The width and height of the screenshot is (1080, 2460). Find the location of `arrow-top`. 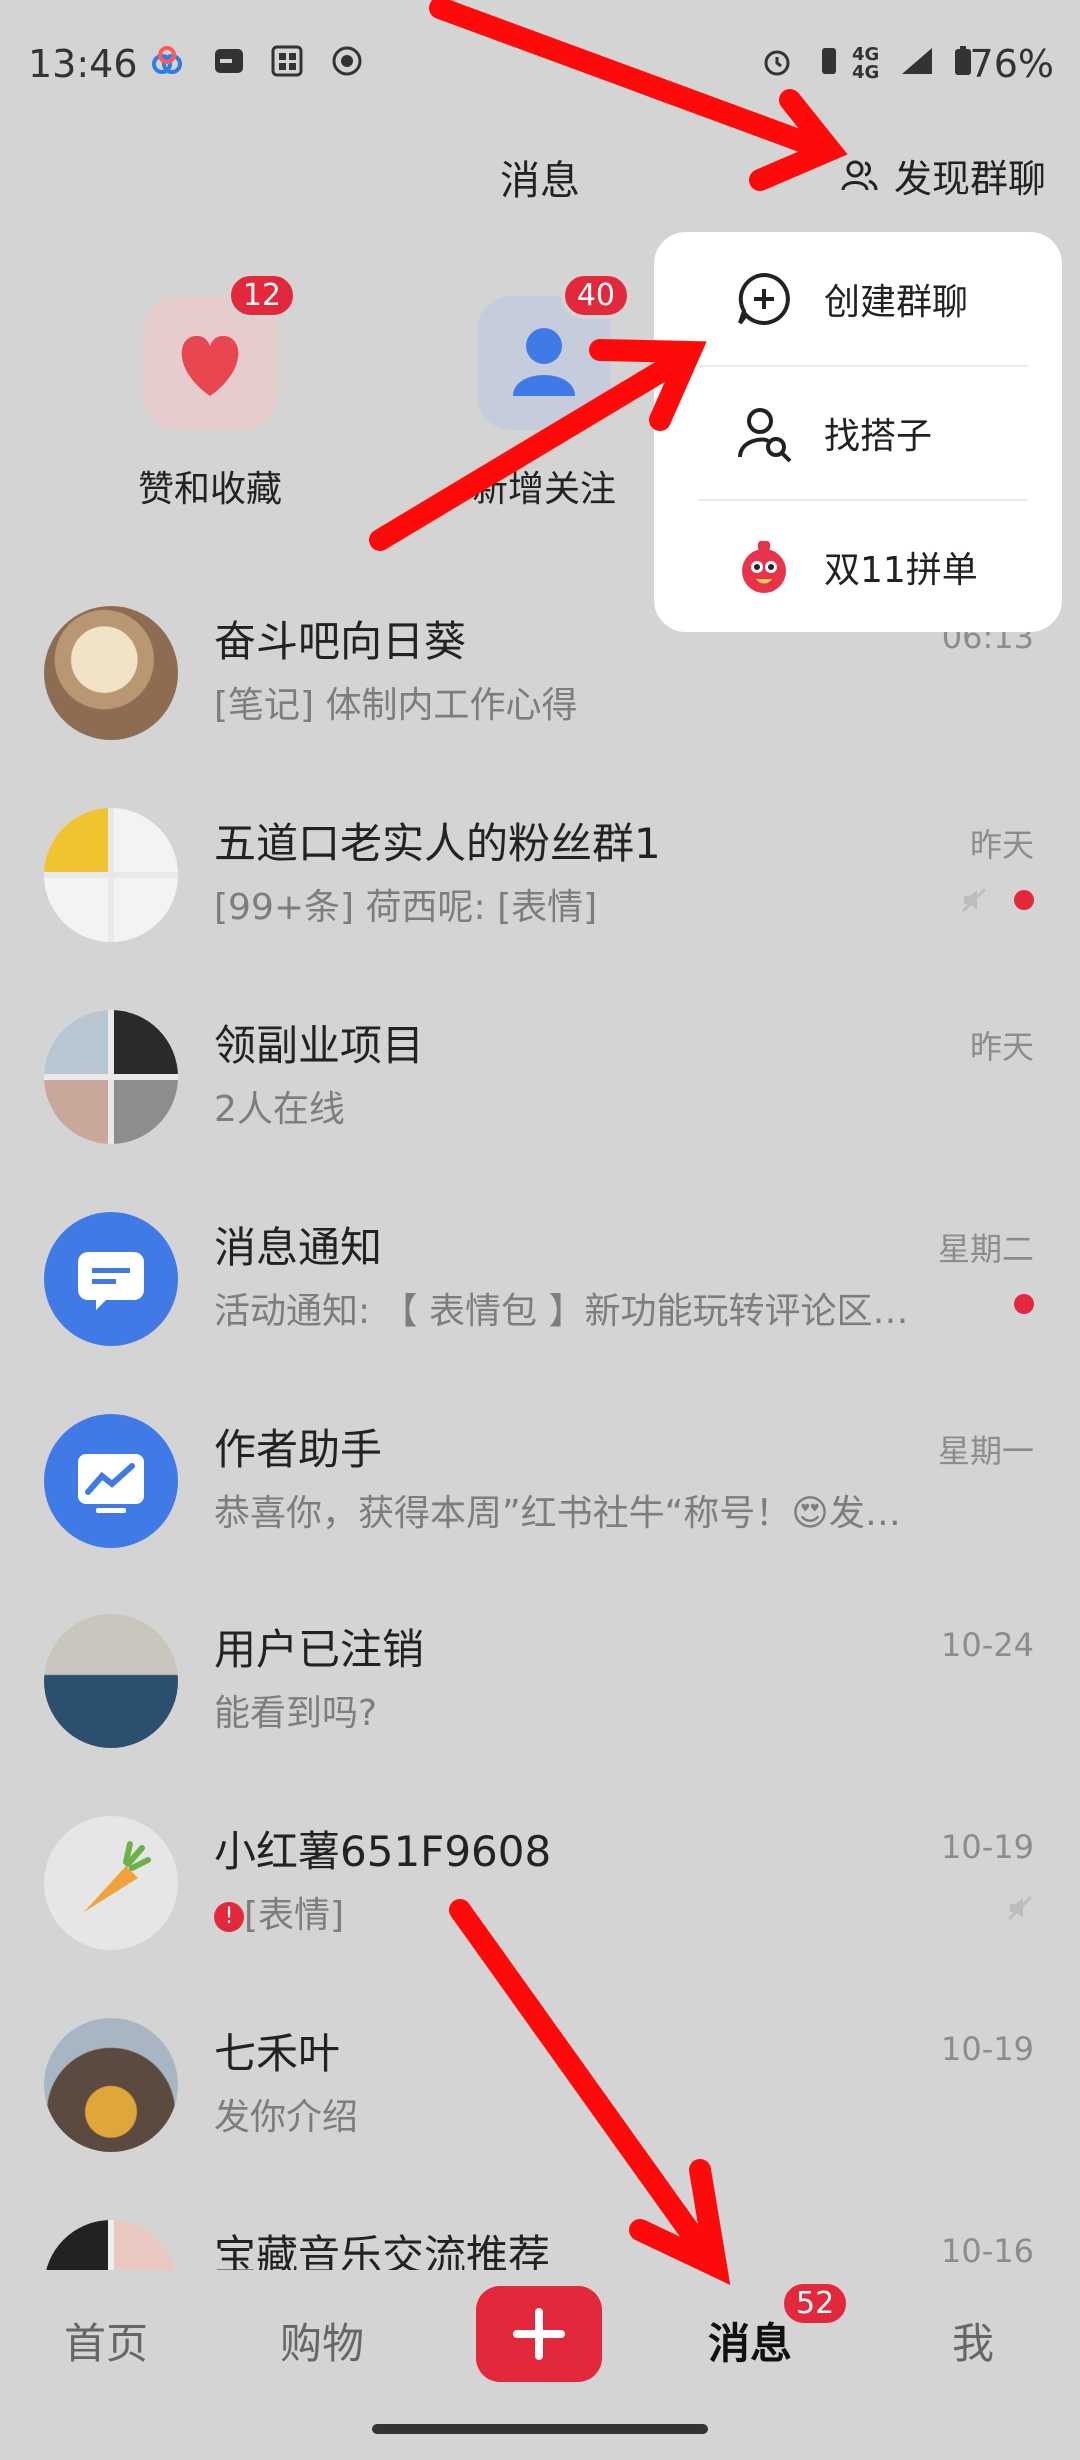

arrow-top is located at coordinates (630, 79).